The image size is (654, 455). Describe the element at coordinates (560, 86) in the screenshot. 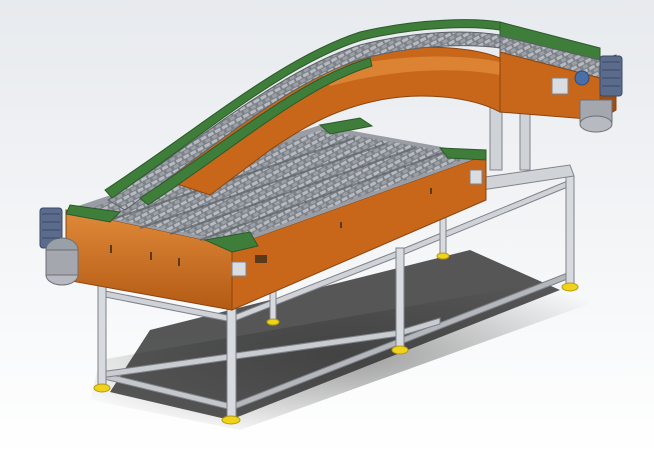

I see `drive-cover` at that location.